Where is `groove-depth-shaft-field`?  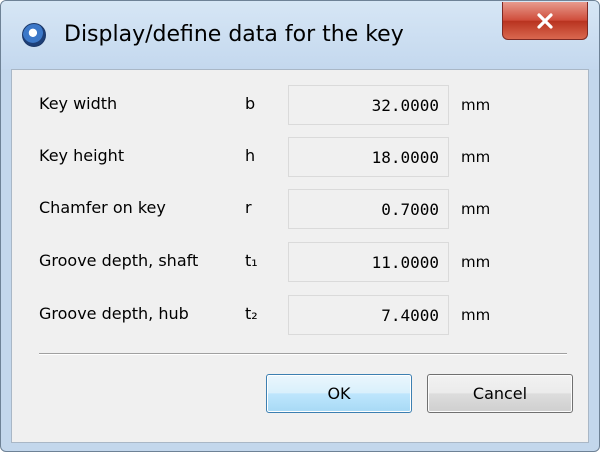 groove-depth-shaft-field is located at coordinates (368, 262).